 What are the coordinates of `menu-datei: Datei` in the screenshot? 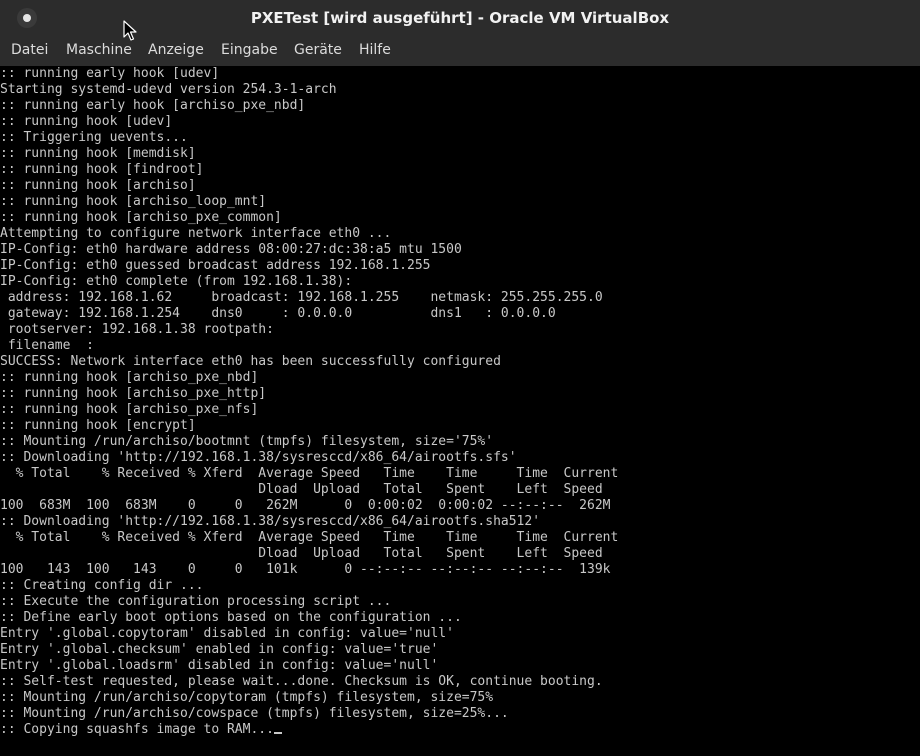 It's located at (29, 50).